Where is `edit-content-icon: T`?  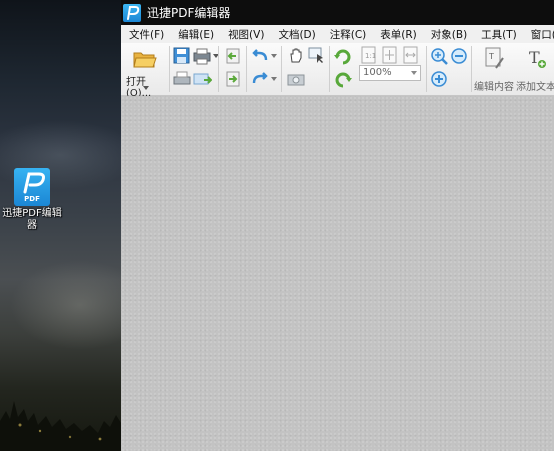 edit-content-icon: T is located at coordinates (494, 58).